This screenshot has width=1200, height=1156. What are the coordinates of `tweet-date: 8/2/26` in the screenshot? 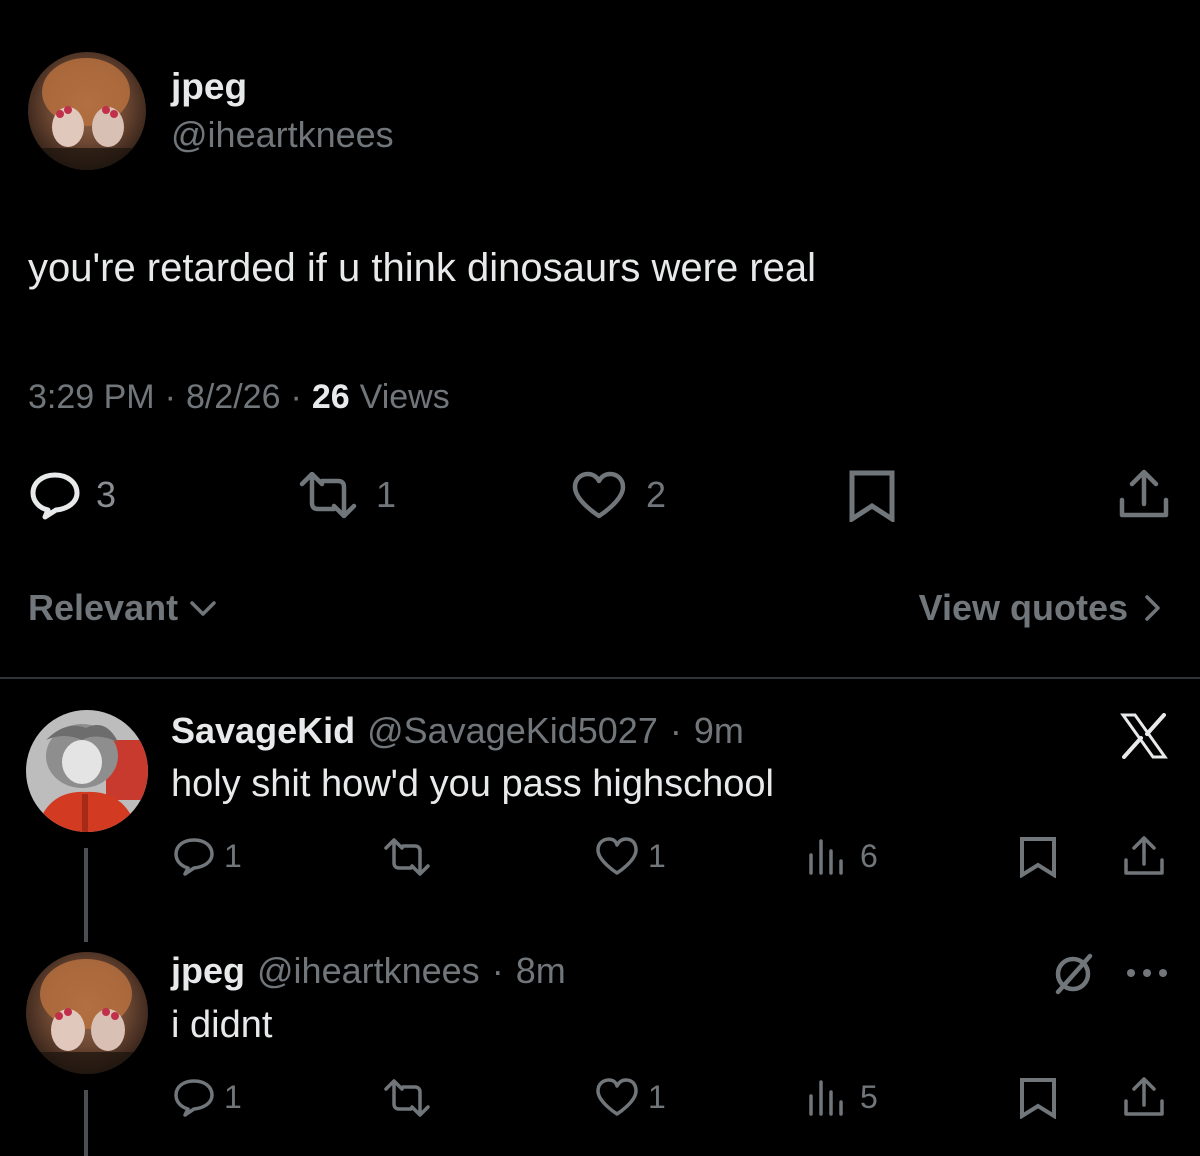 It's located at (233, 397).